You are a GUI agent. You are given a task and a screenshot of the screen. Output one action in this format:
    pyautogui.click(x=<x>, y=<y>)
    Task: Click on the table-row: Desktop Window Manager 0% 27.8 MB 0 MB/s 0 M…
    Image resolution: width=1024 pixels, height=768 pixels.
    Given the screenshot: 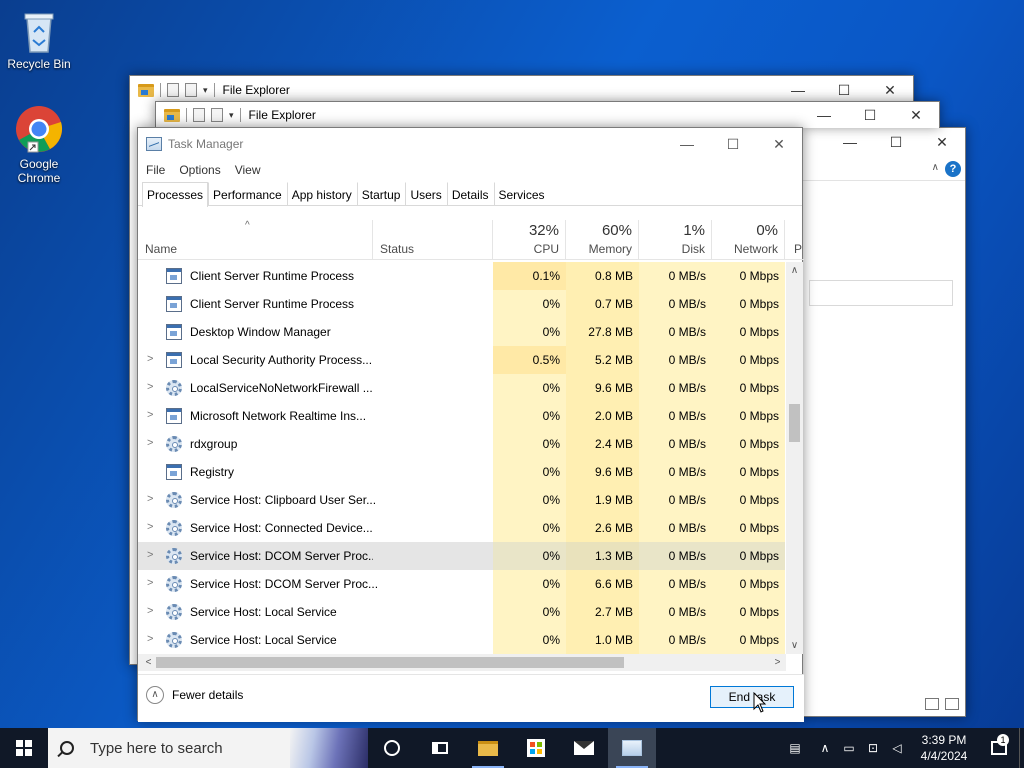 What is the action you would take?
    pyautogui.click(x=462, y=332)
    